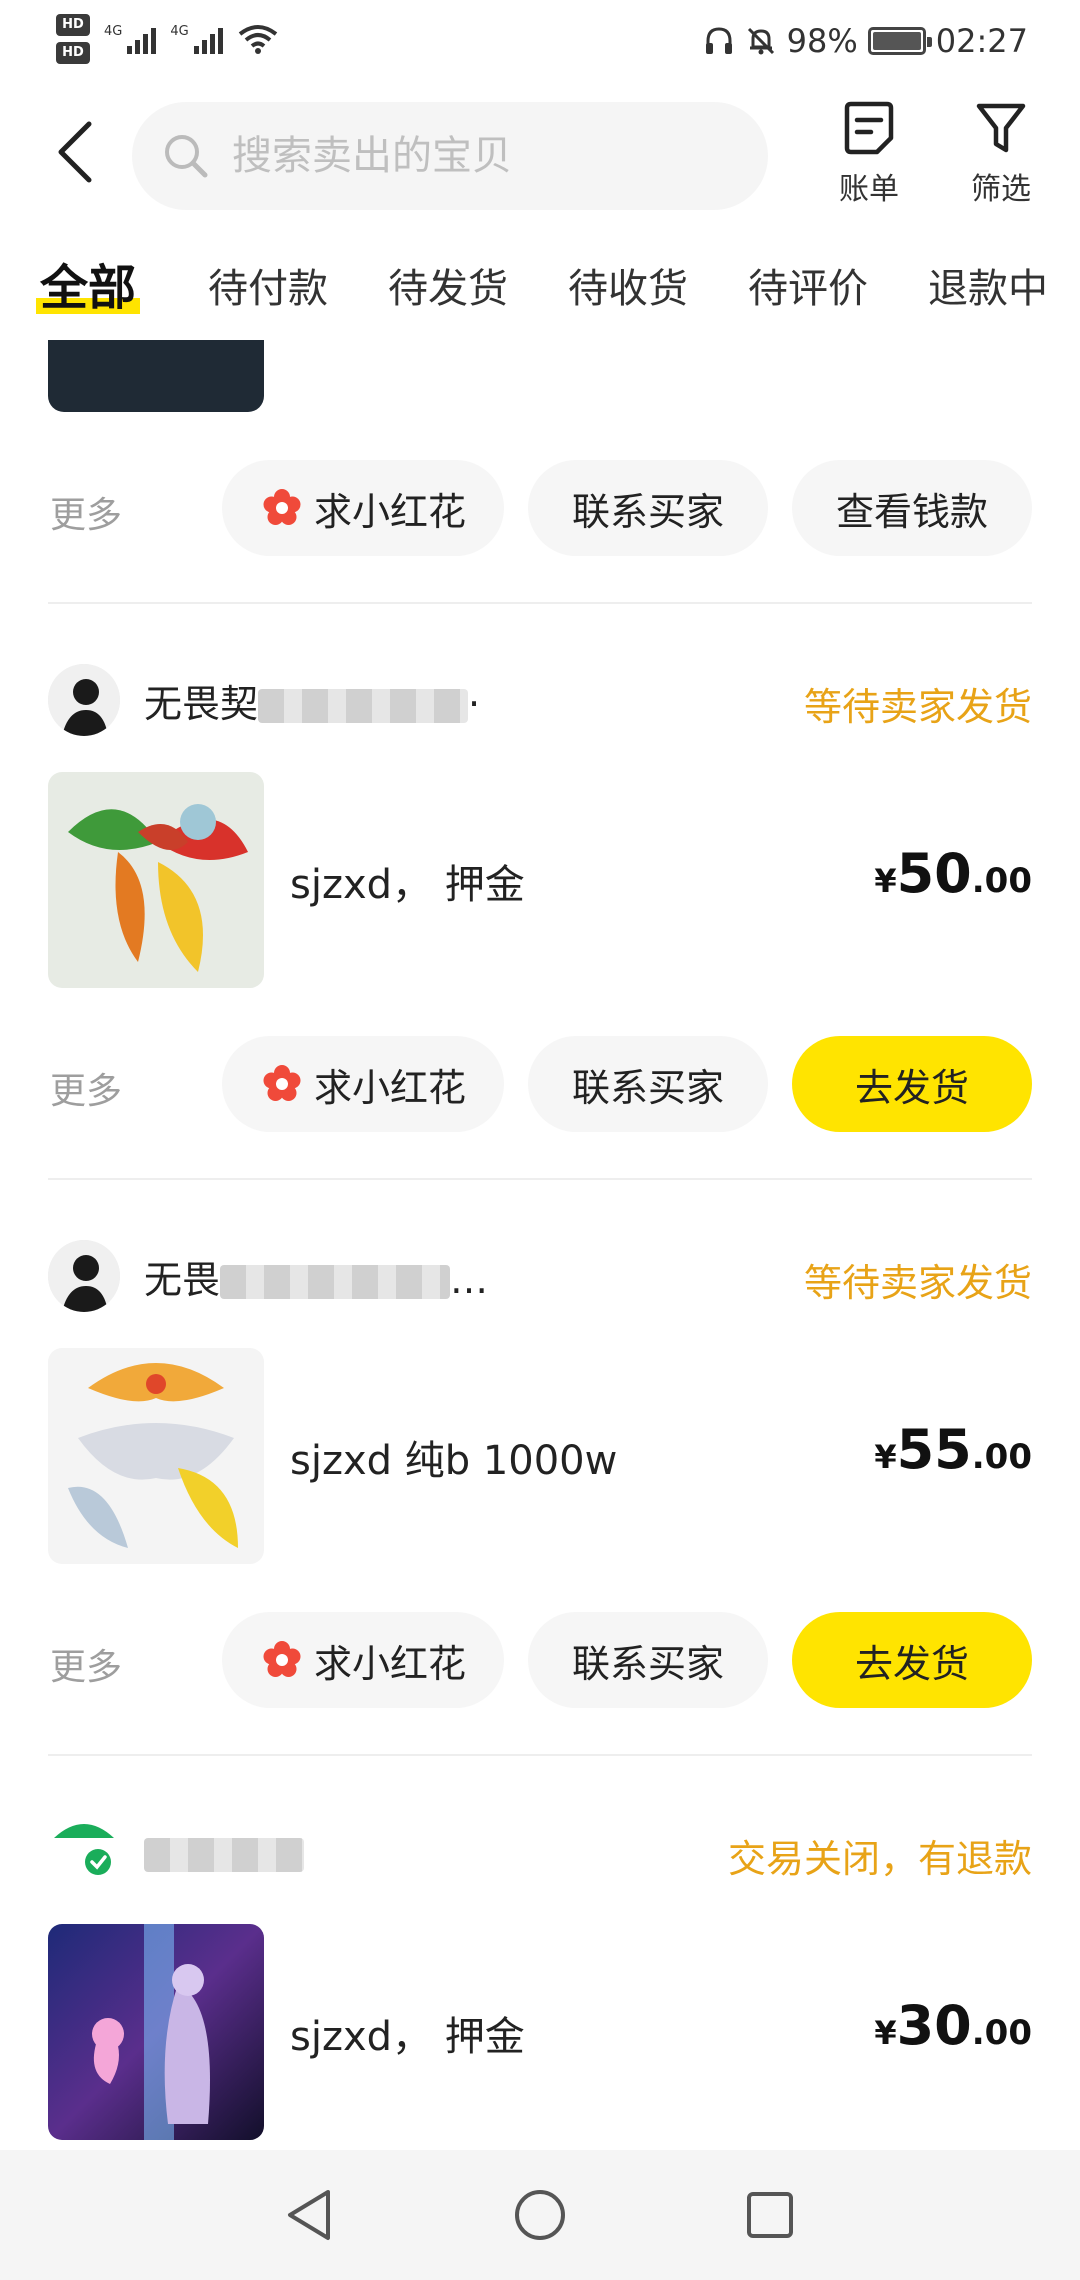 Image resolution: width=1080 pixels, height=2280 pixels. What do you see at coordinates (453, 1457) in the screenshot?
I see `product-title: sjzxd 纯b 1000w` at bounding box center [453, 1457].